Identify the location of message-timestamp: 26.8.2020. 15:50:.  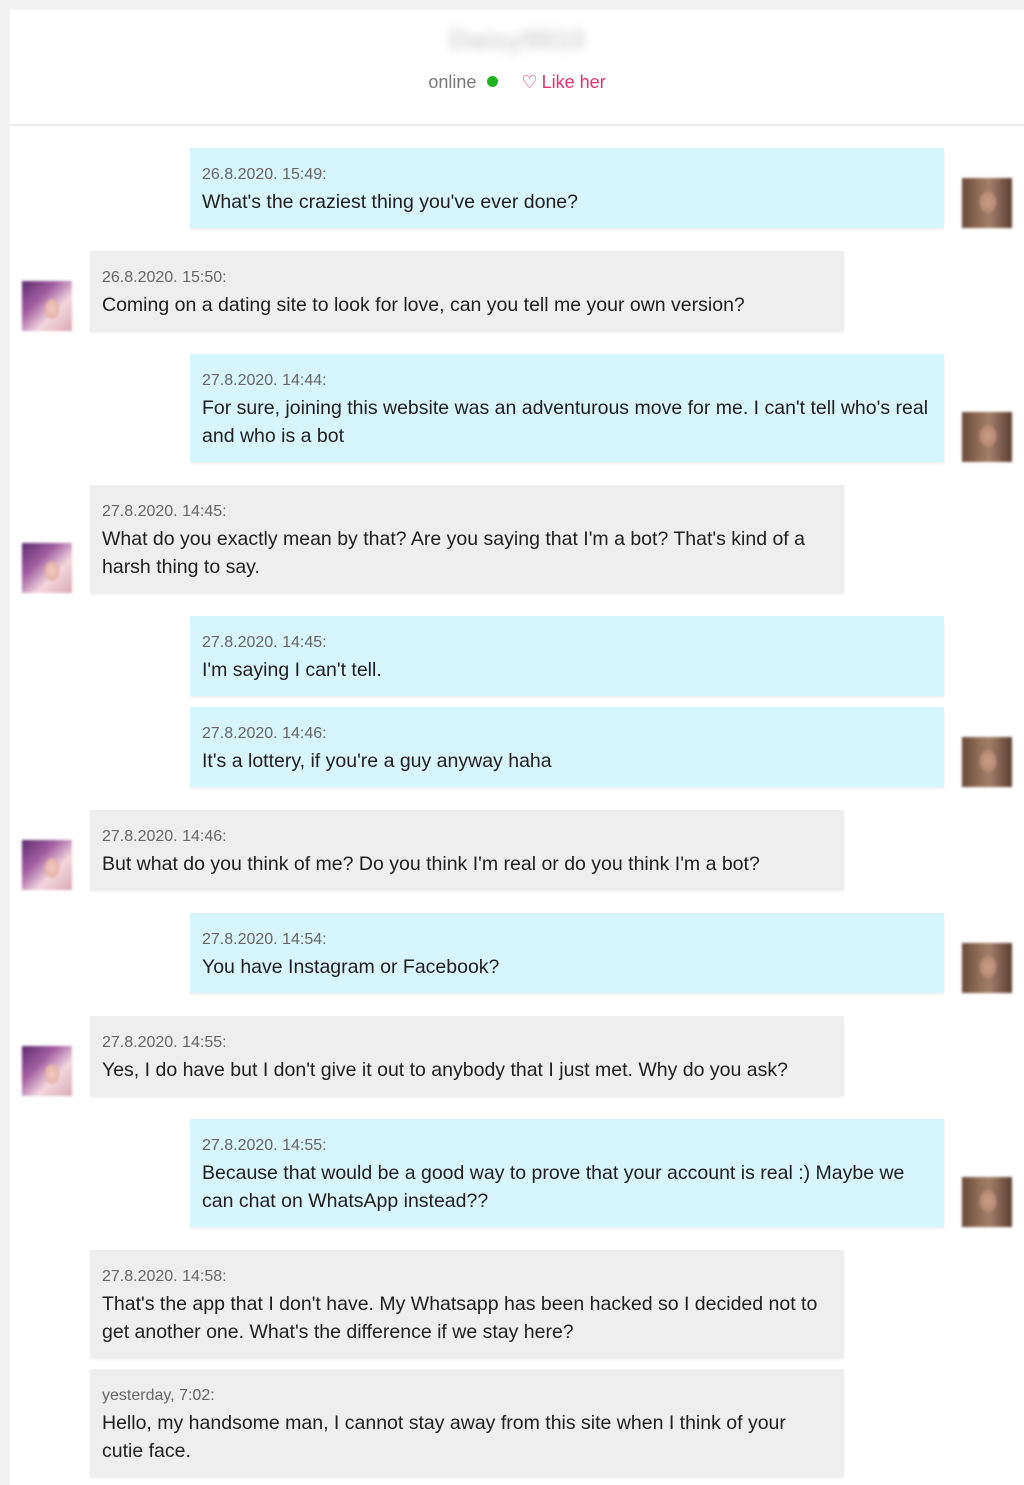
(164, 277).